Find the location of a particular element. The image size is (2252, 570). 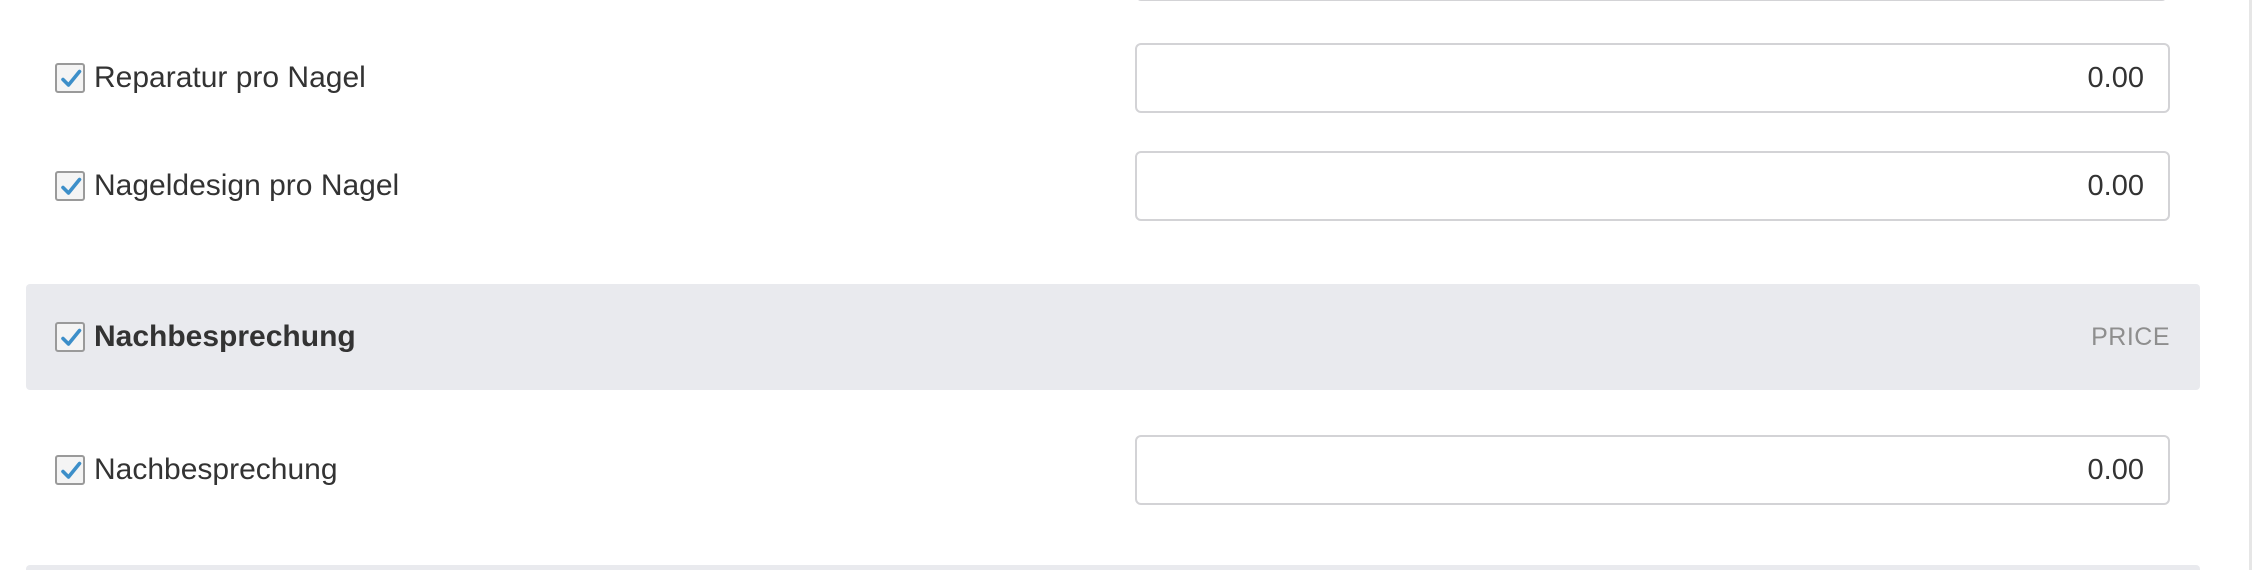

service-label: Nachbesprechung is located at coordinates (216, 469).